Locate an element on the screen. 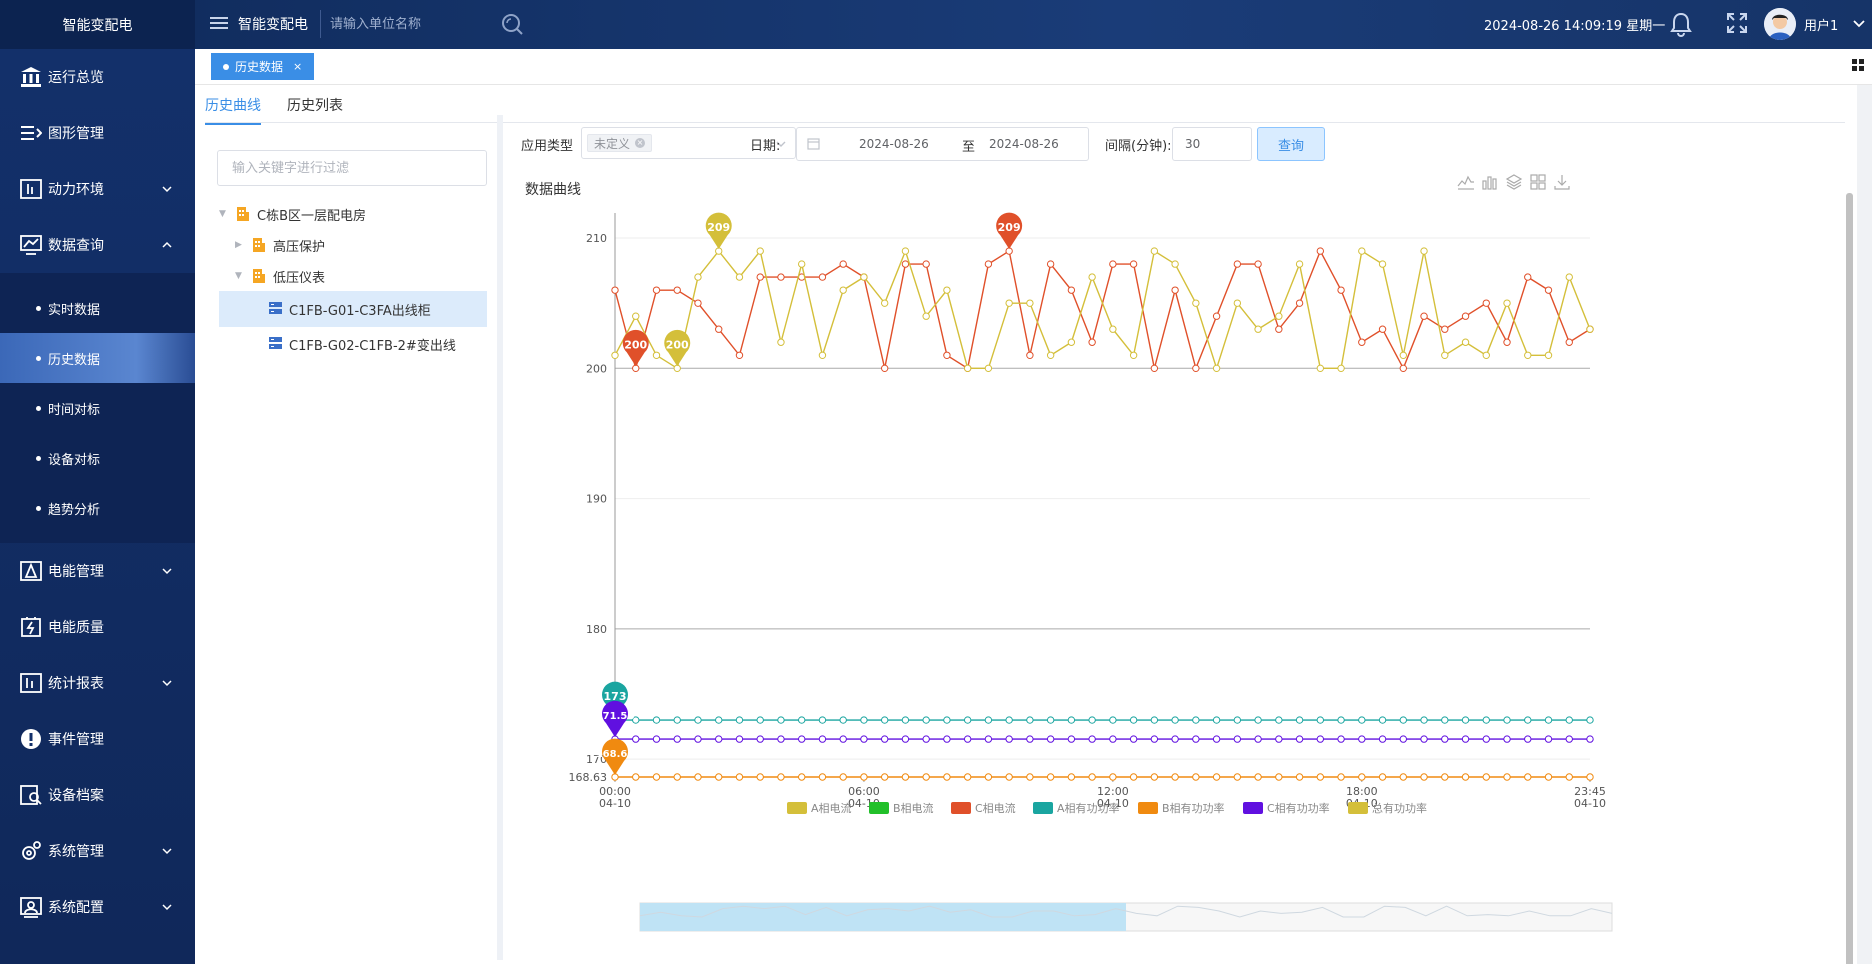  sidebar-item-energy: 电能管理 is located at coordinates (97, 571).